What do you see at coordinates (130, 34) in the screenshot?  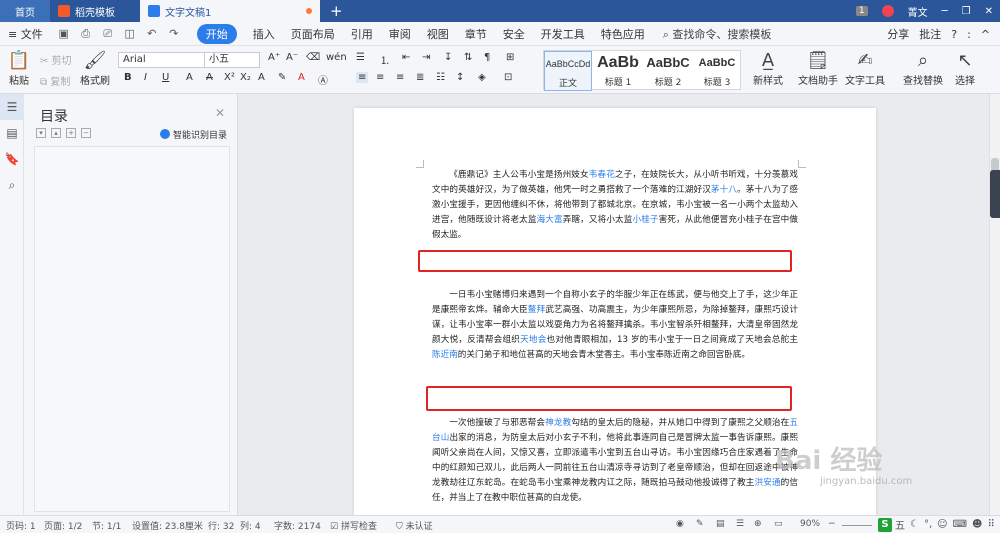 I see `preview-icon: ◫` at bounding box center [130, 34].